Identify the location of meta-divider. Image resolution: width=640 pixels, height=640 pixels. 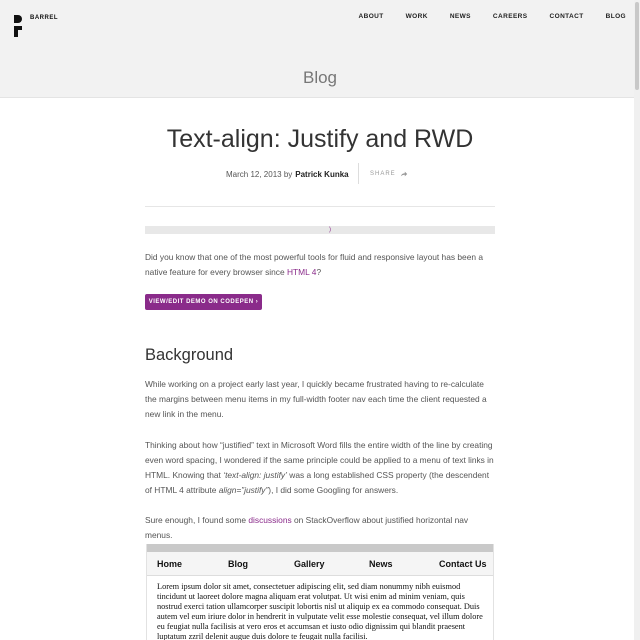
(358, 173).